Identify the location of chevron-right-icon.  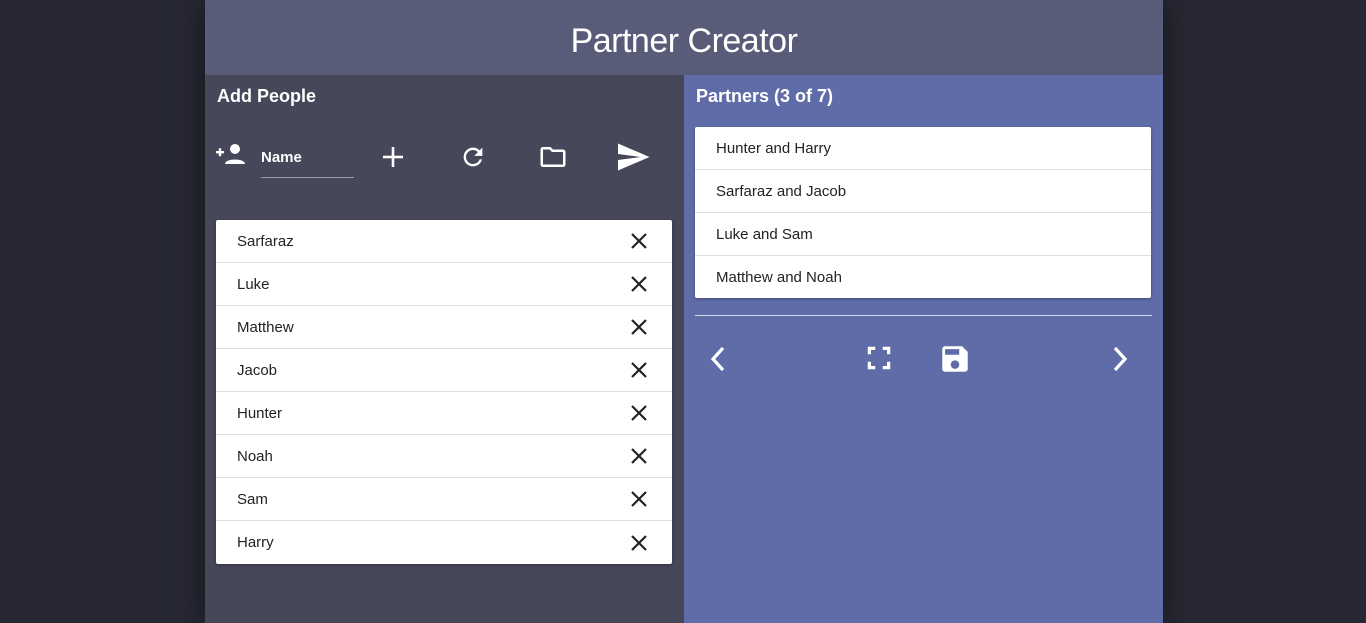
(1120, 359).